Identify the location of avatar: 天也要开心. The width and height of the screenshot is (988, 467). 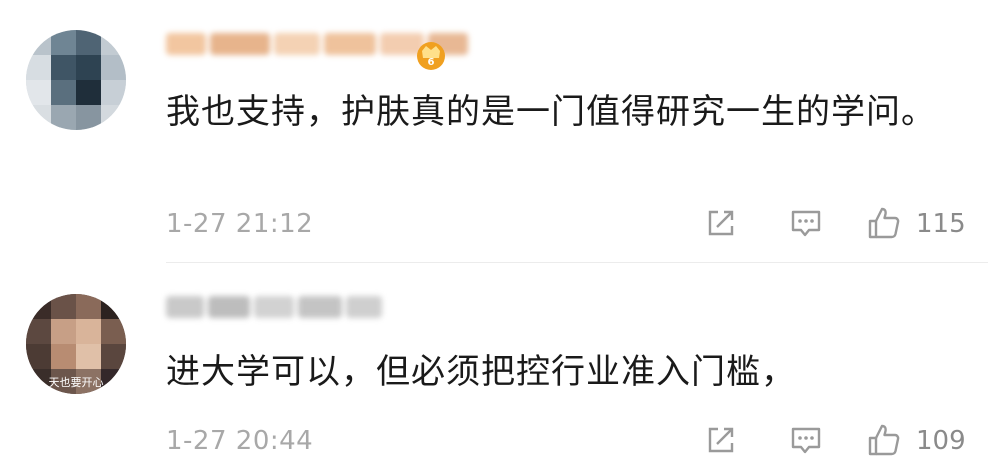
(76, 344).